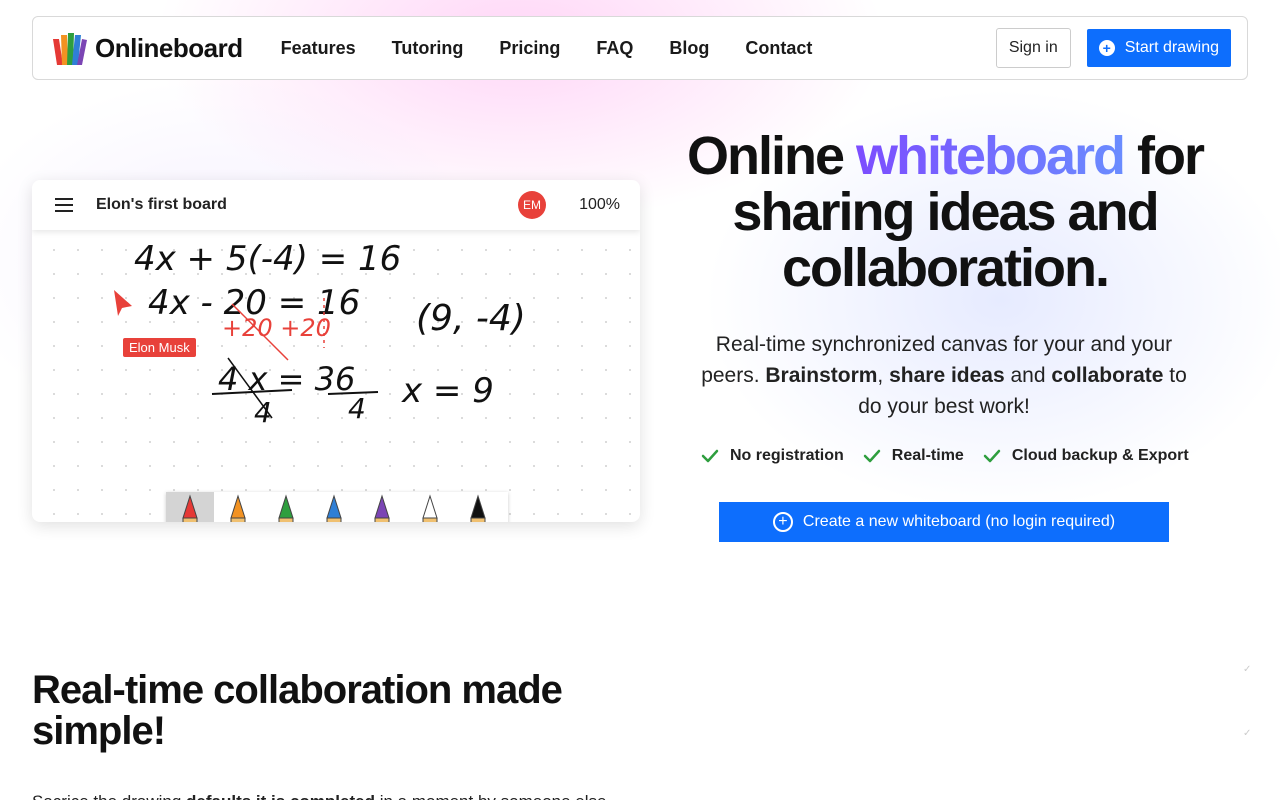 The height and width of the screenshot is (800, 1280). Describe the element at coordinates (109, 796) in the screenshot. I see `section-text-1: Sacrice the drawing` at that location.